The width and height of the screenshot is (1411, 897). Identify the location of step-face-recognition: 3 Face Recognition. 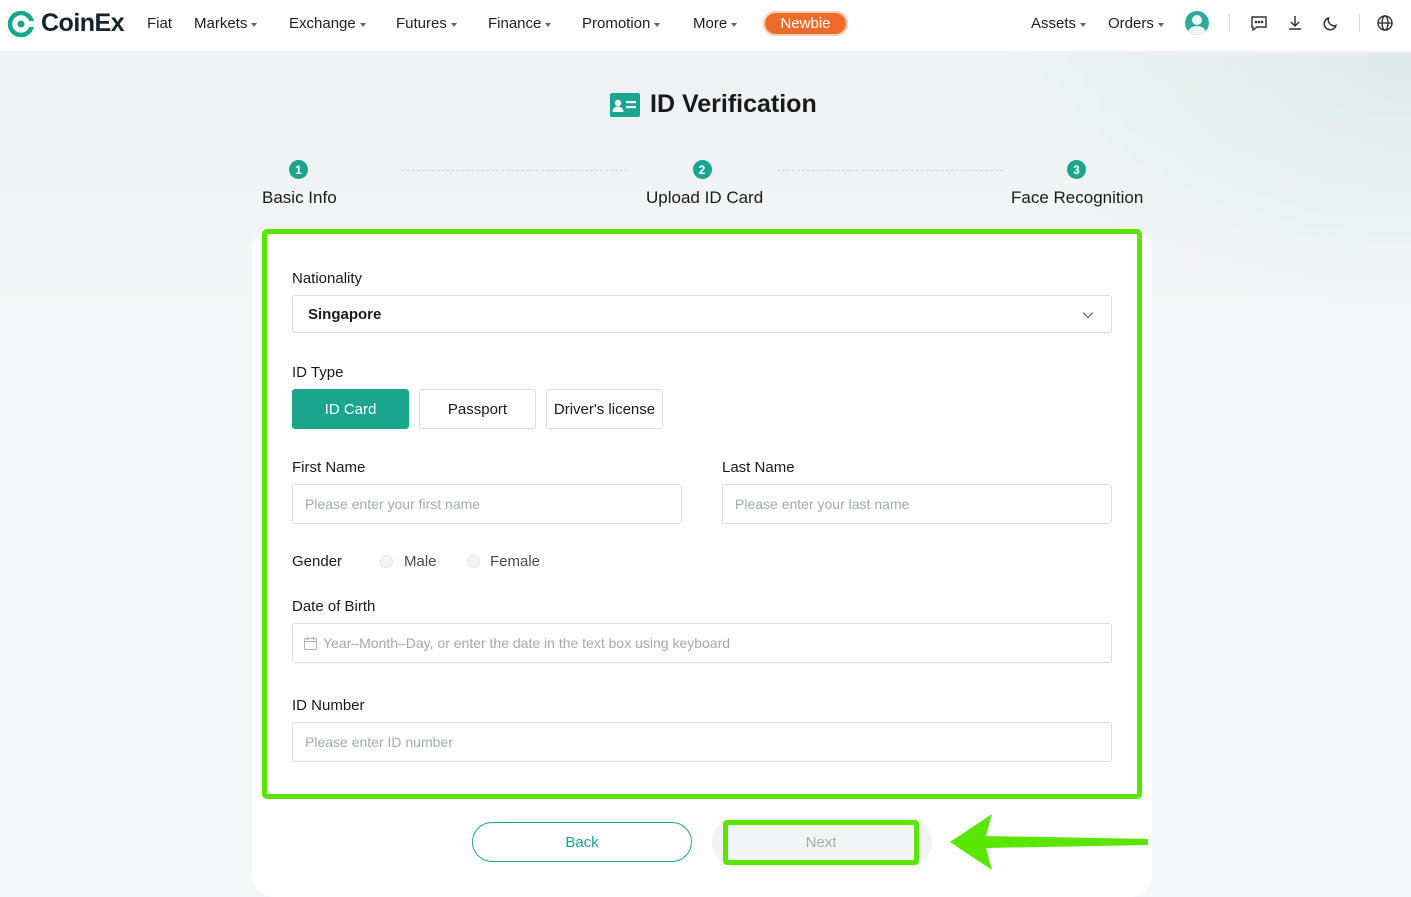
(1077, 184).